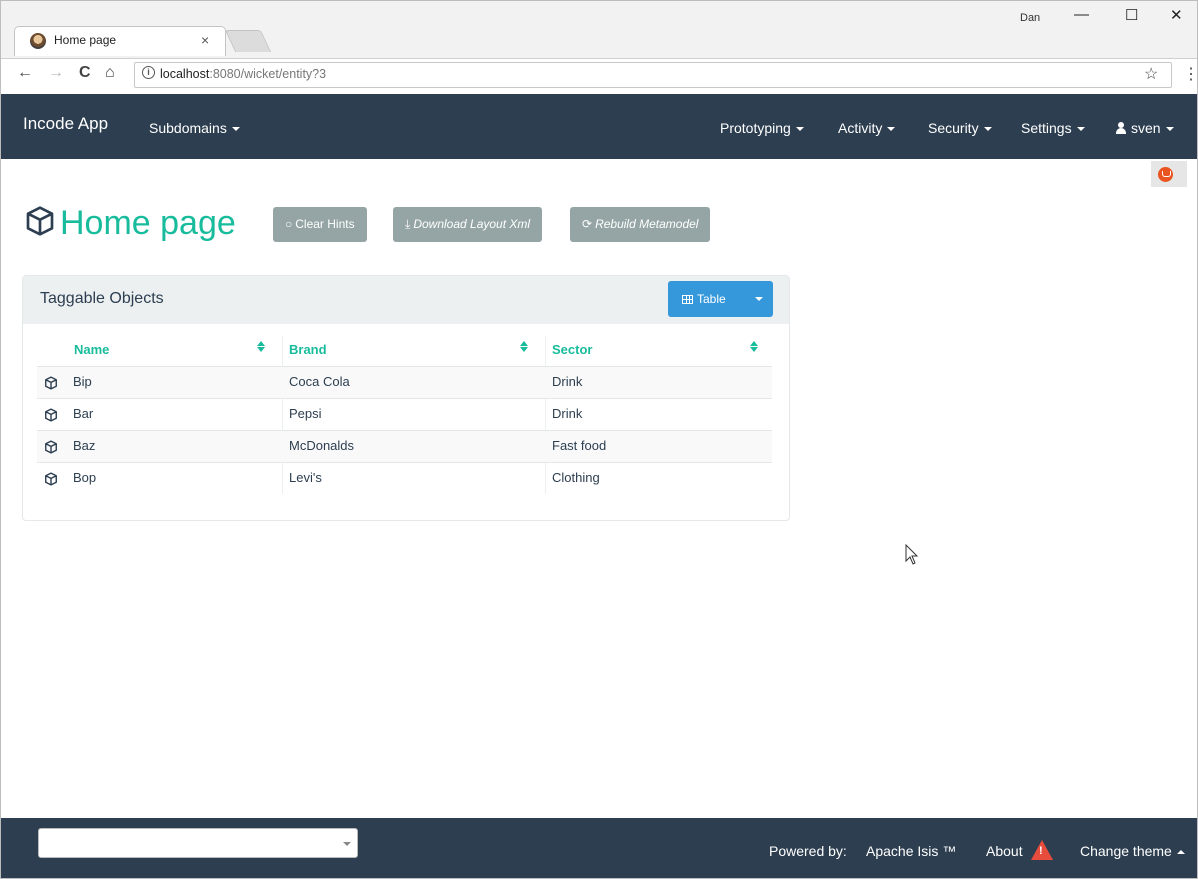 Image resolution: width=1198 pixels, height=879 pixels. Describe the element at coordinates (308, 349) in the screenshot. I see `column-header-brand: Brand` at that location.